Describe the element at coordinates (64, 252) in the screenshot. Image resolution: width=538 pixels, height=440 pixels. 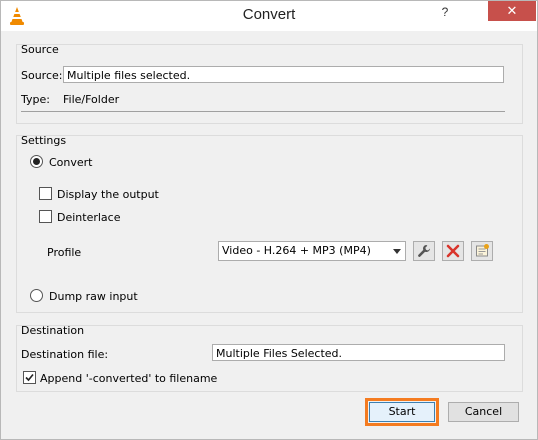
I see `profile-label: Profile` at that location.